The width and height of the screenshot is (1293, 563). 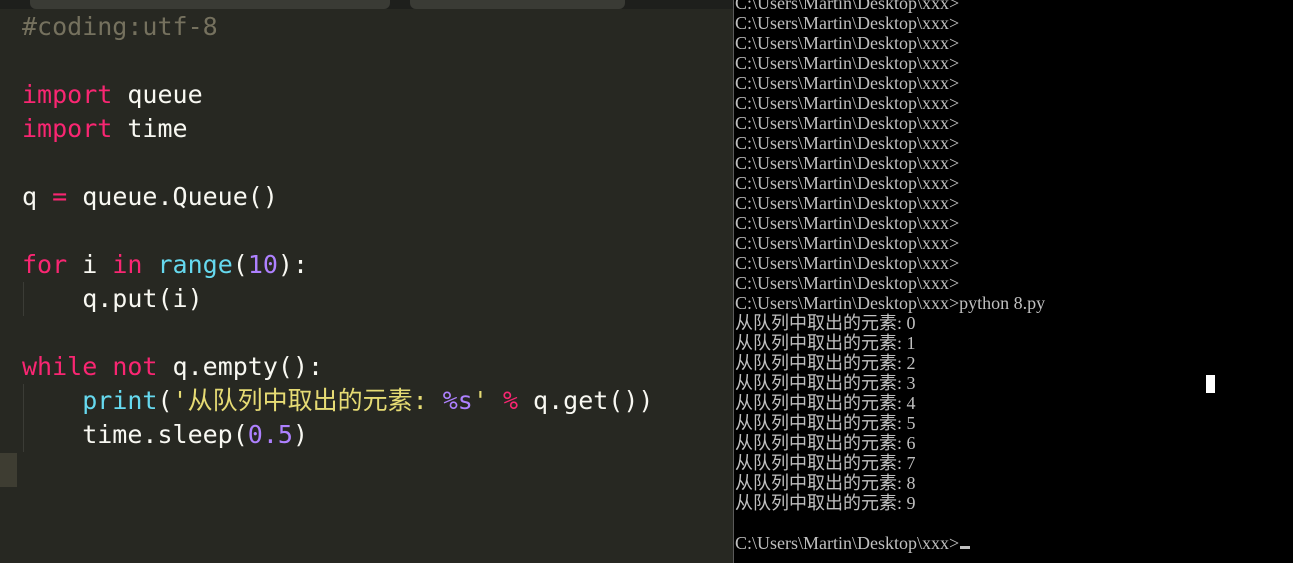 What do you see at coordinates (112, 298) in the screenshot?
I see `code-token: q.put(i)` at bounding box center [112, 298].